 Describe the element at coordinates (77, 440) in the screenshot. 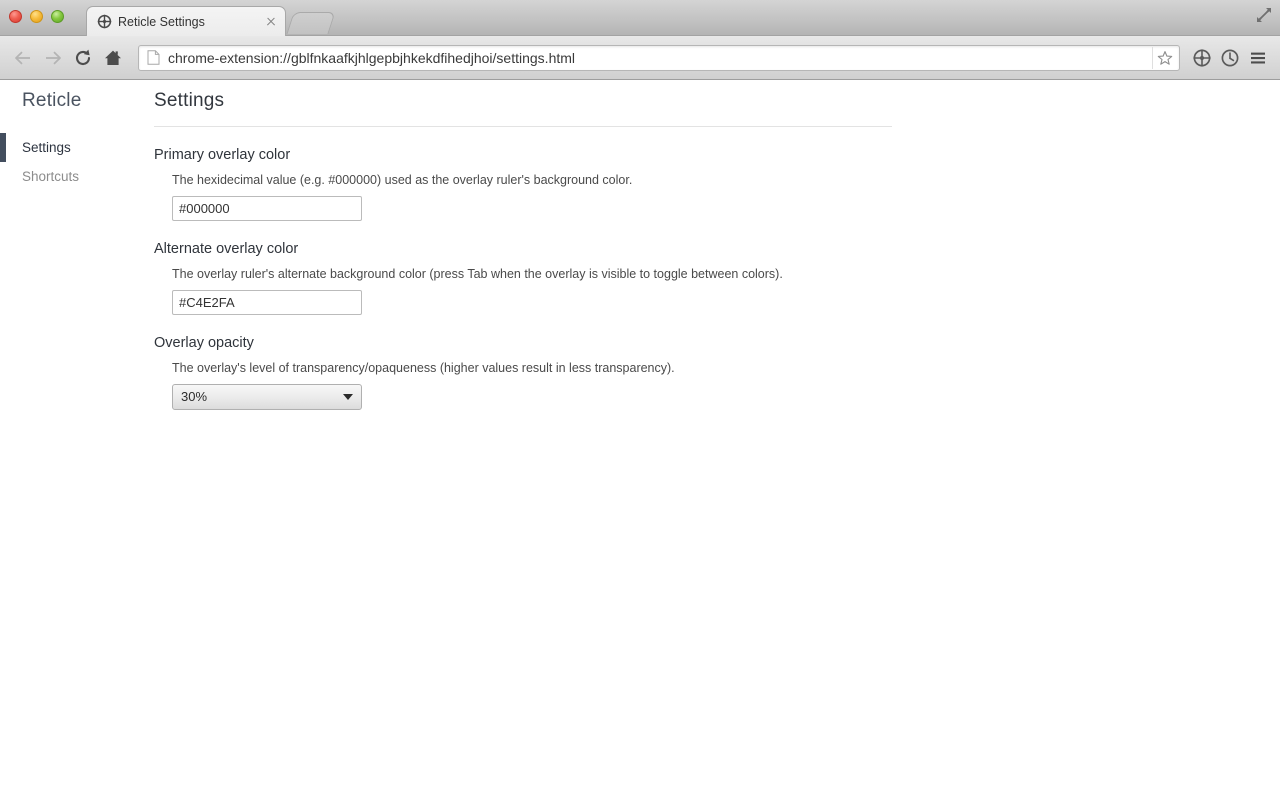

I see `sidebar: Reticle Settings Shortcuts` at that location.